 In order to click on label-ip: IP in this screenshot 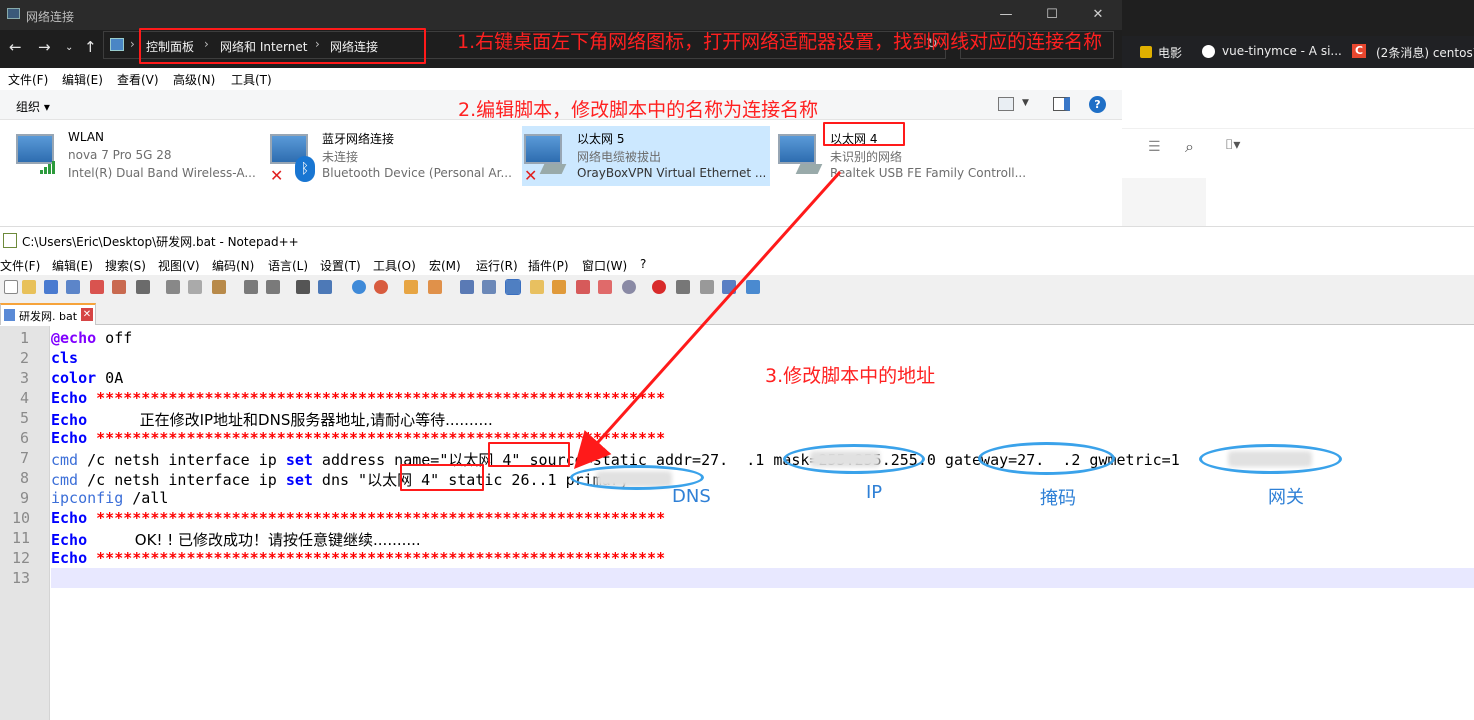, I will do `click(874, 492)`.